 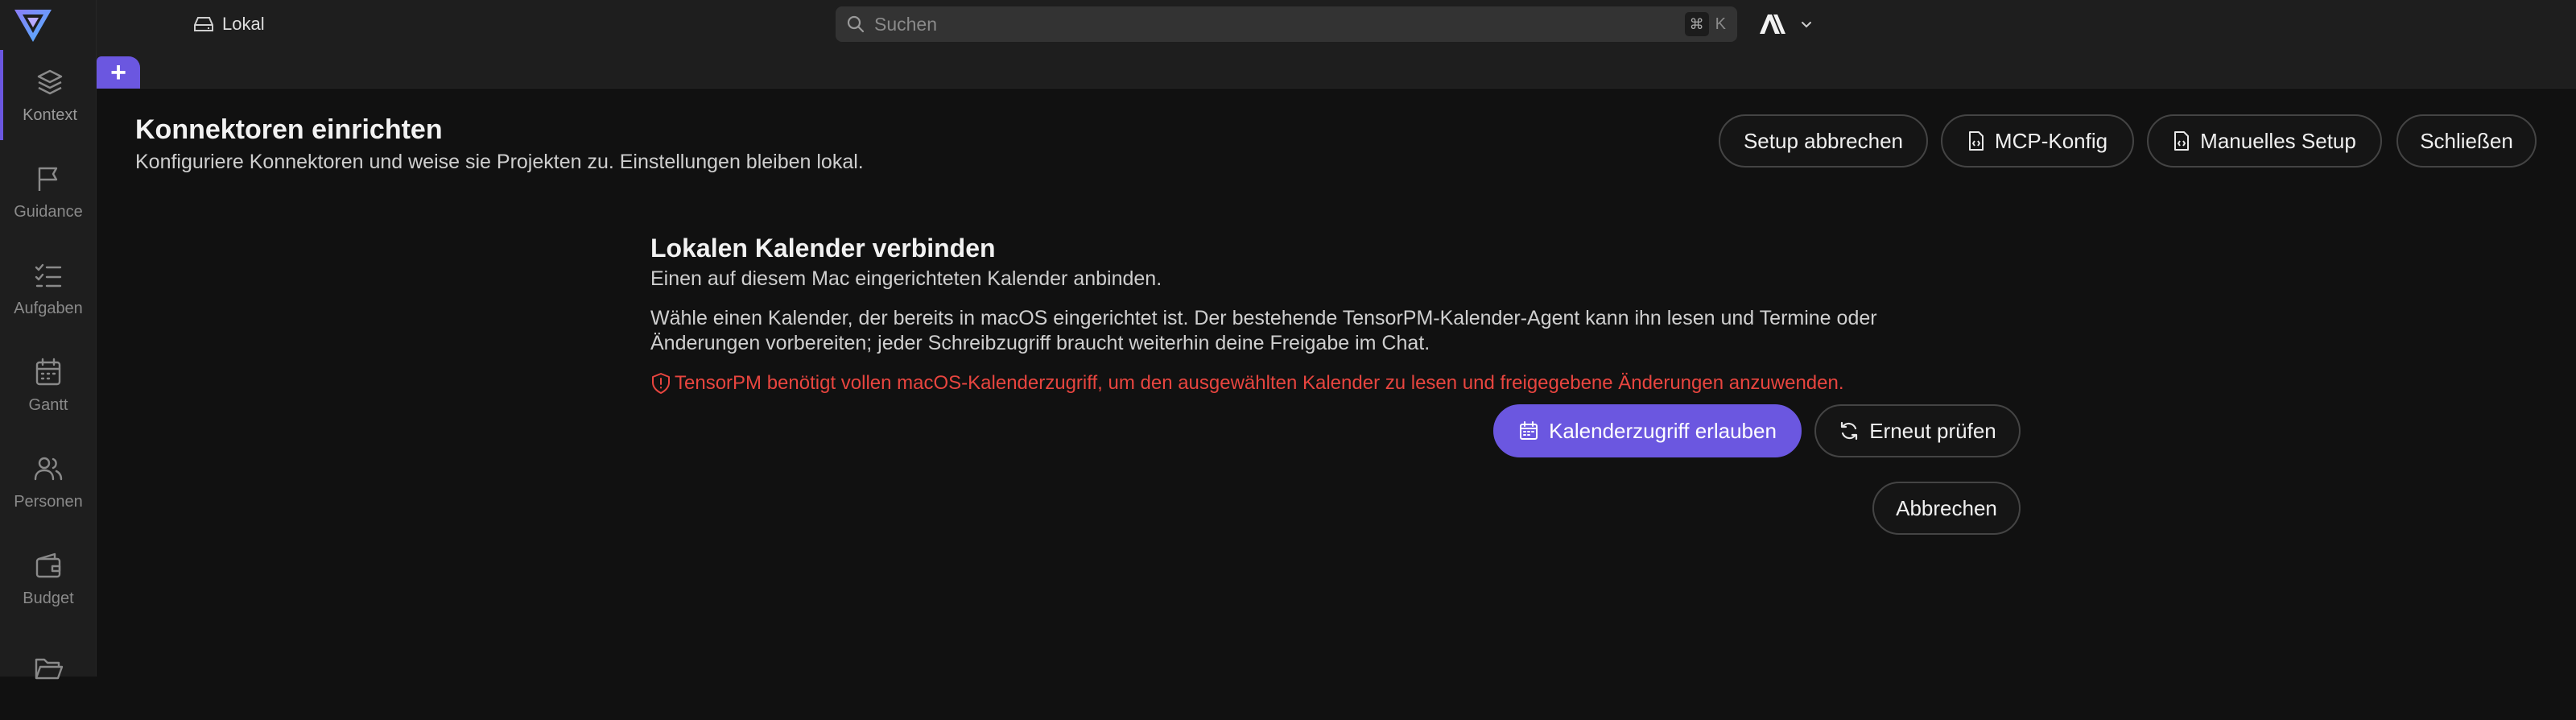 I want to click on workspace-selector: Lokal, so click(x=229, y=24).